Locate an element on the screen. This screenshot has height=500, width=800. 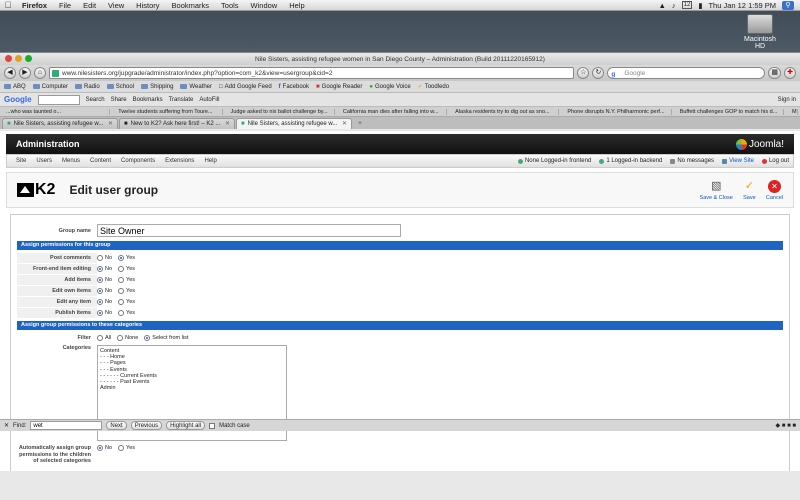
find-next-button: Next is located at coordinates (116, 425).